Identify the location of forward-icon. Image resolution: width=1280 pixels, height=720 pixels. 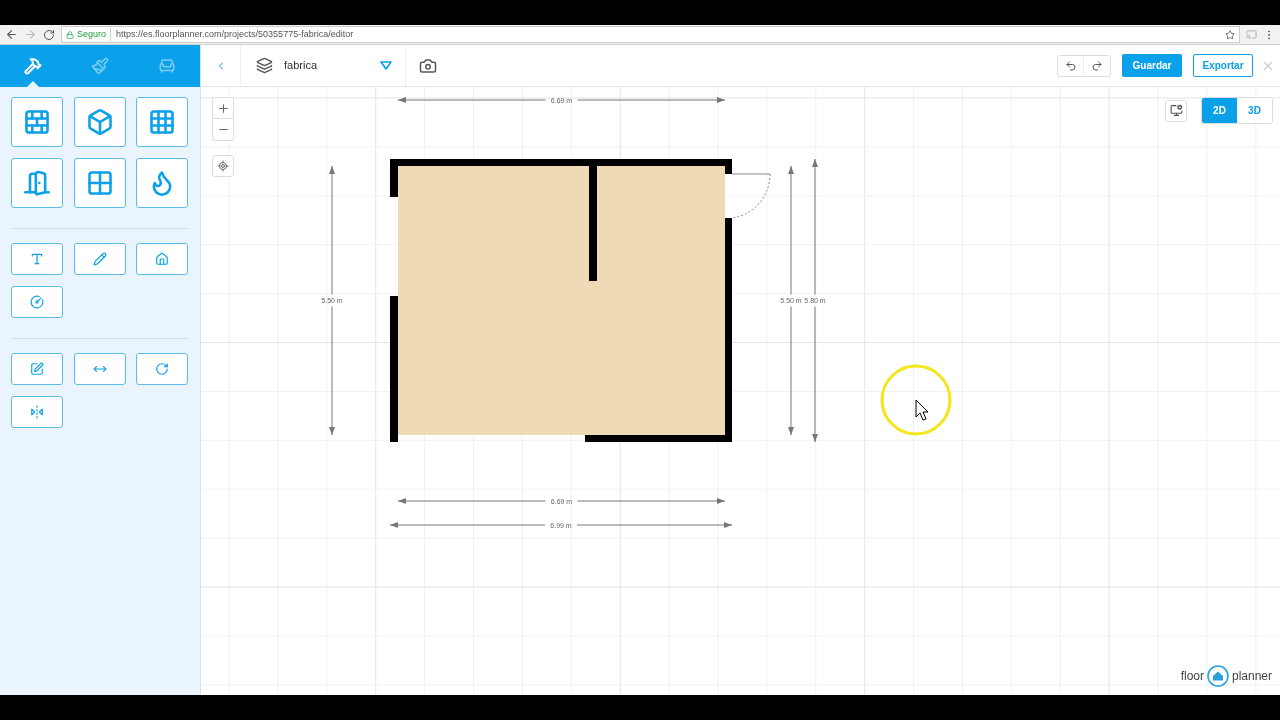
(30, 34).